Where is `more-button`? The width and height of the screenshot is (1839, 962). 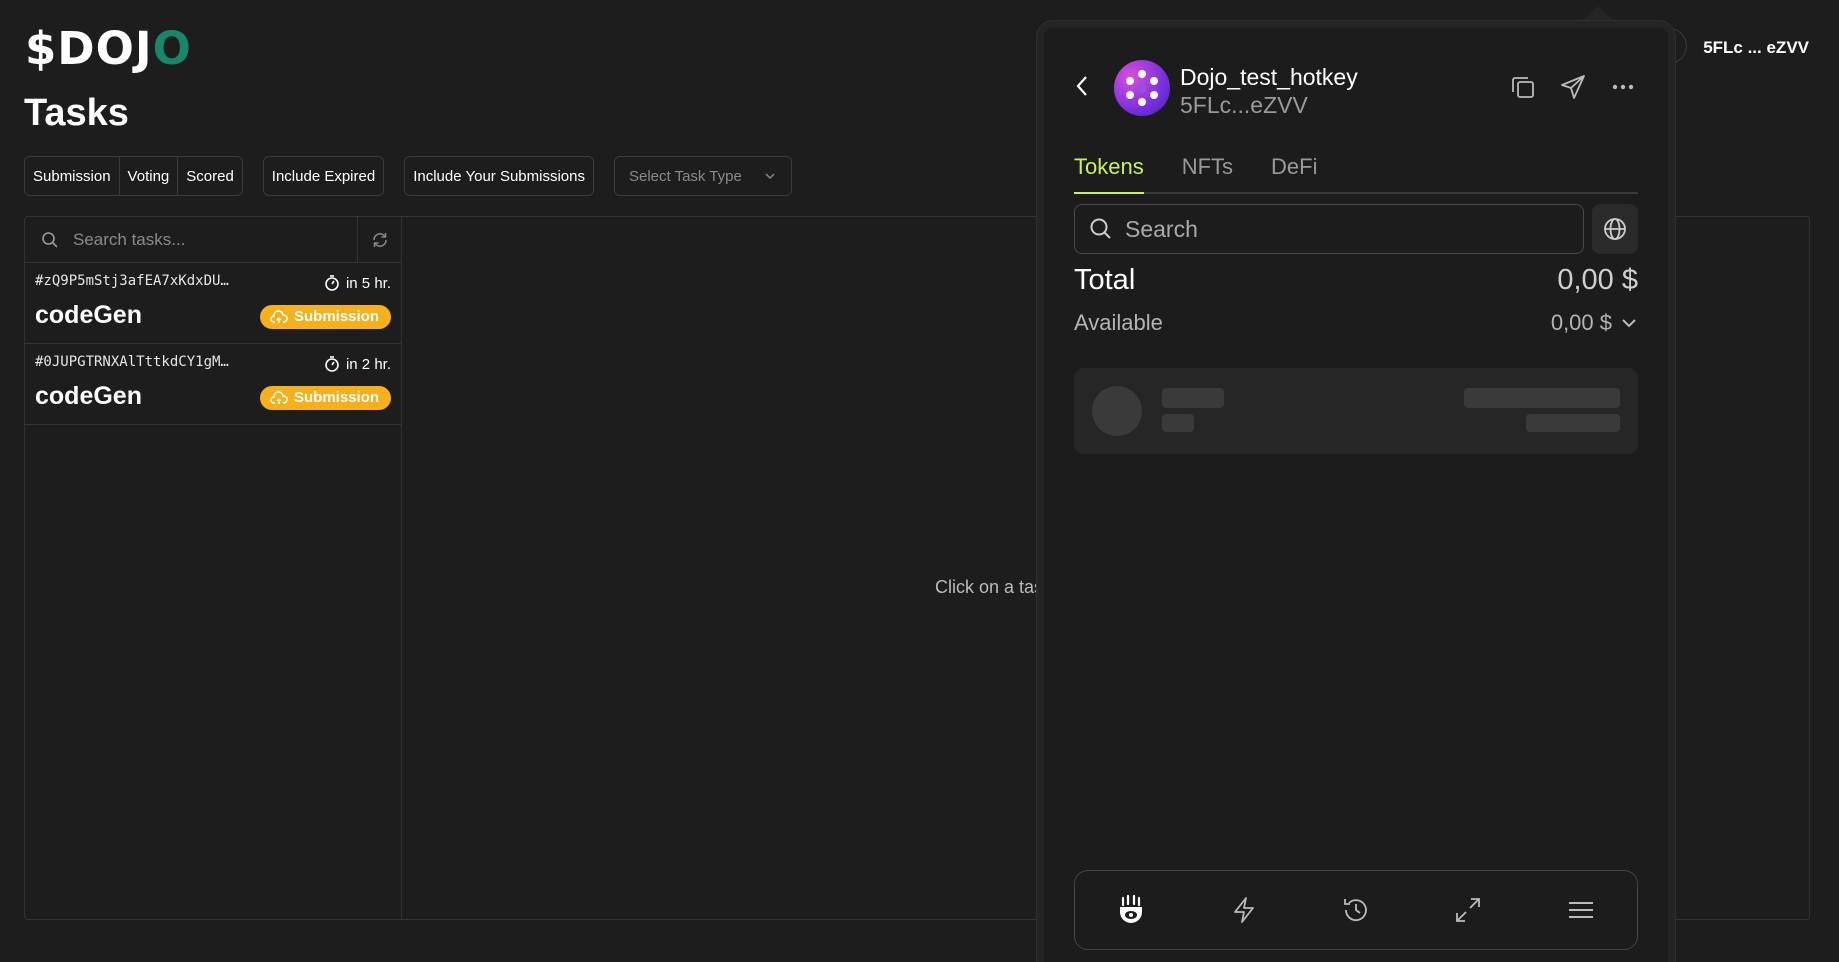
more-button is located at coordinates (1623, 87).